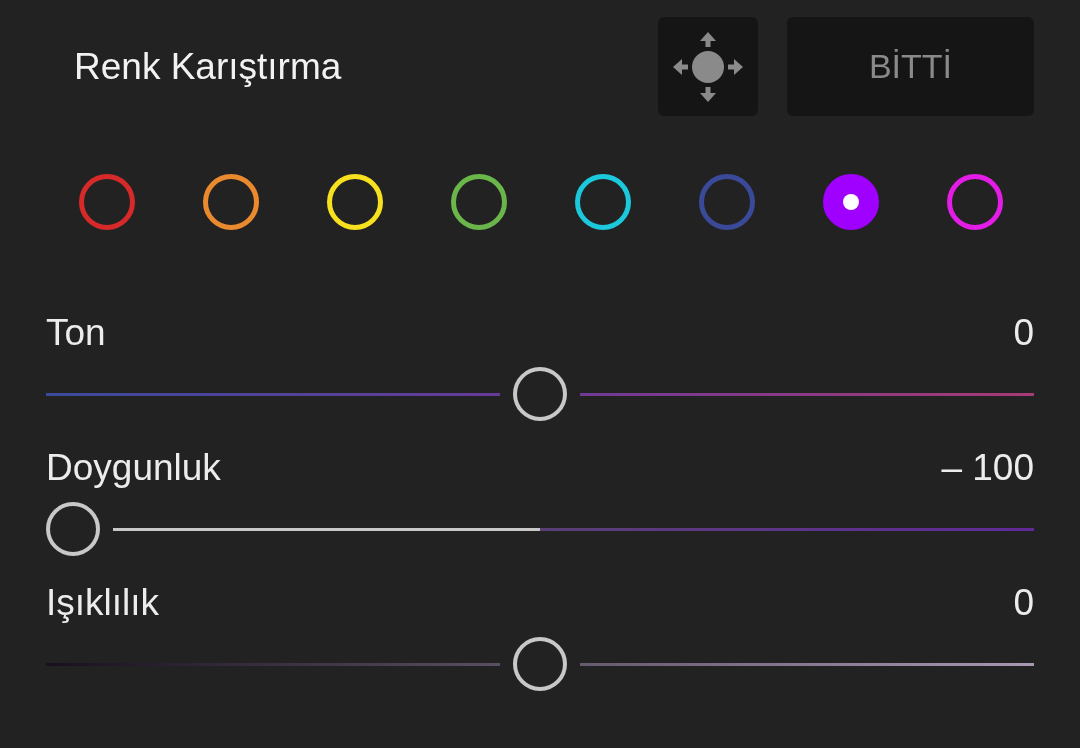  I want to click on slider-label: Ton, so click(76, 333).